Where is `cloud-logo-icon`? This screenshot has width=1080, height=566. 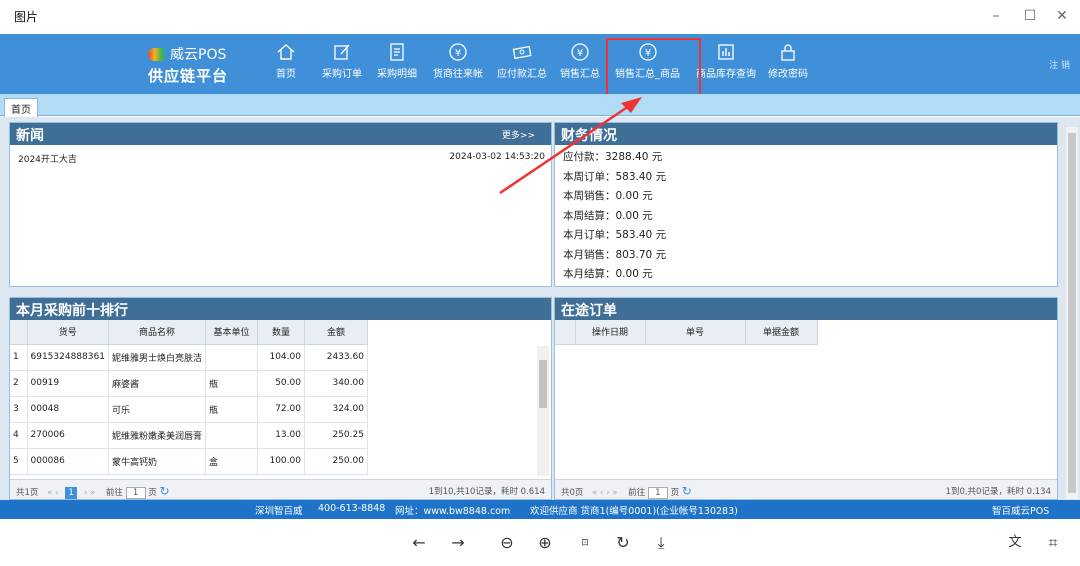
cloud-logo-icon is located at coordinates (158, 54).